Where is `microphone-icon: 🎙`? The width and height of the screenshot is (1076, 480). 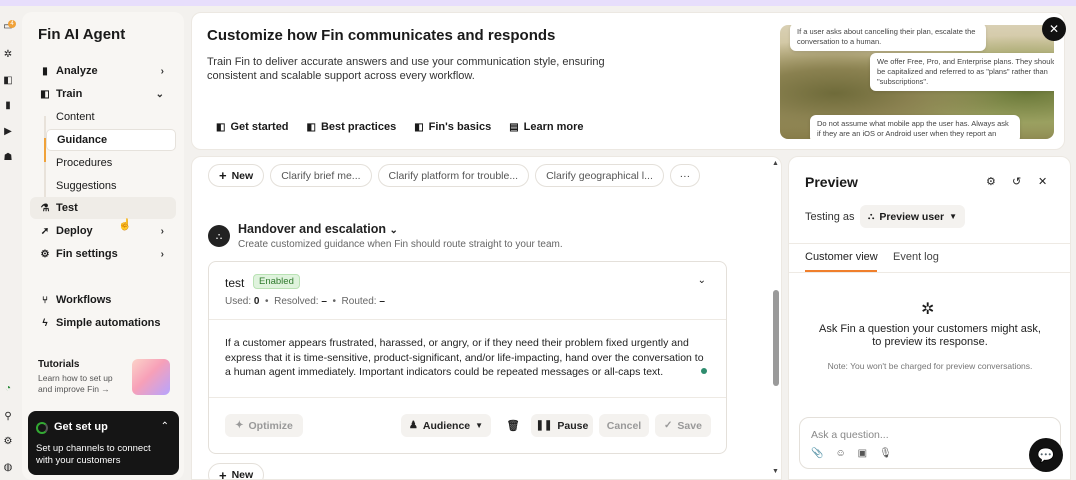 microphone-icon: 🎙 is located at coordinates (885, 453).